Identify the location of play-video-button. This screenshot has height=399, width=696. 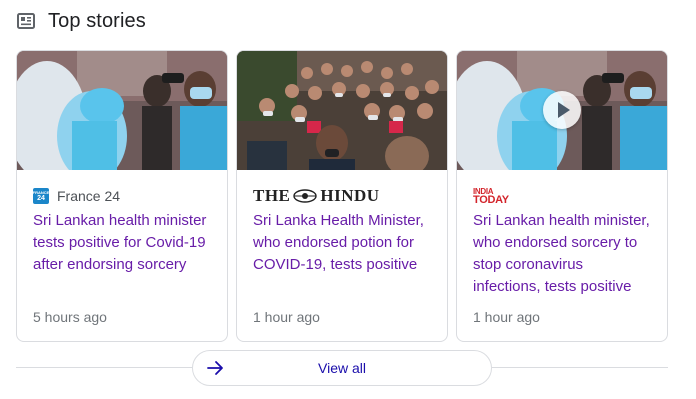
(562, 110).